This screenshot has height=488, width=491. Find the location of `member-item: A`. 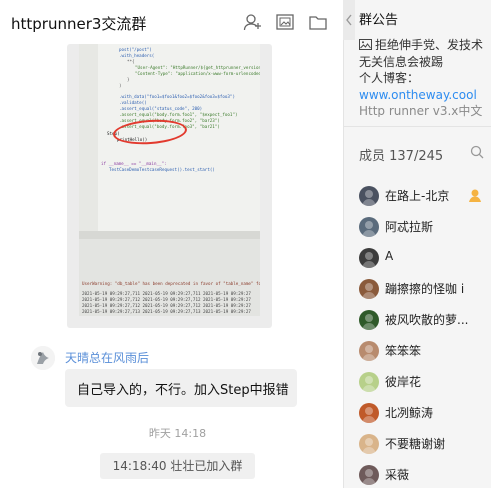

member-item: A is located at coordinates (423, 258).